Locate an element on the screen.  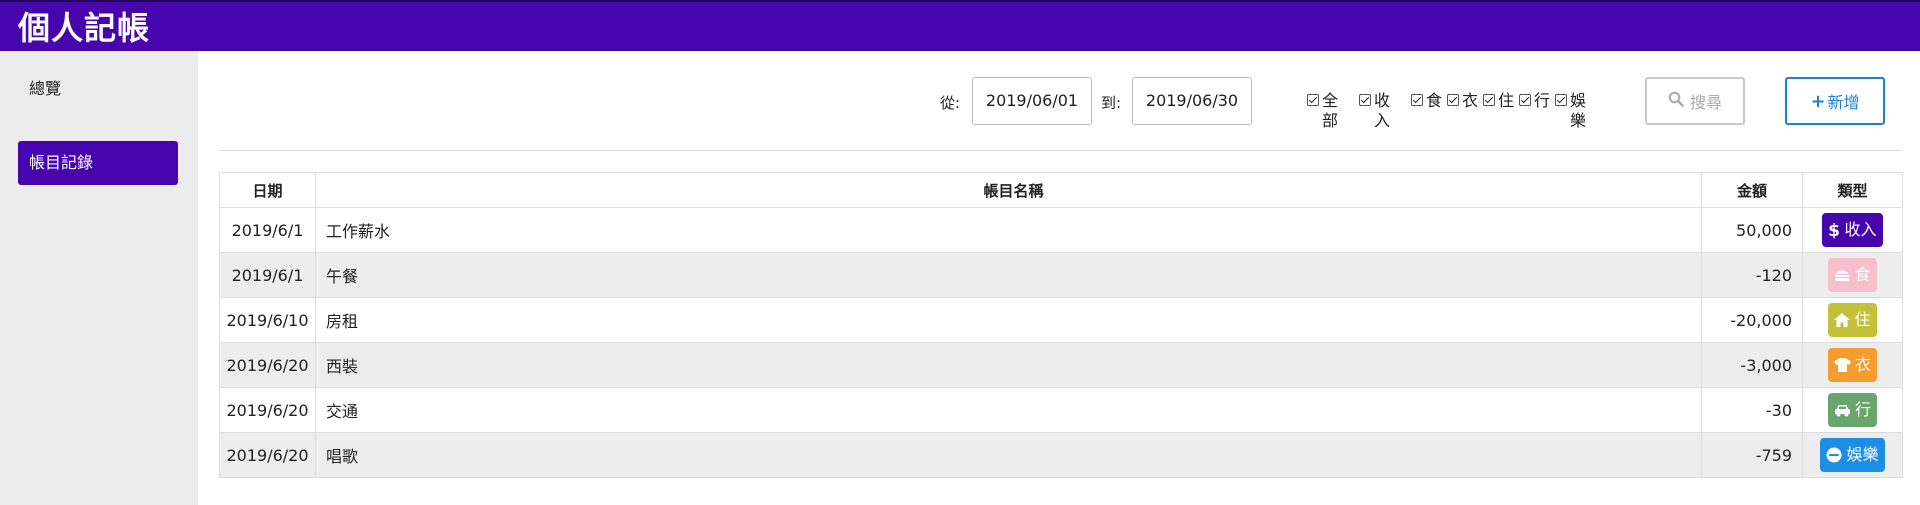
row-type: 食 is located at coordinates (1852, 275).